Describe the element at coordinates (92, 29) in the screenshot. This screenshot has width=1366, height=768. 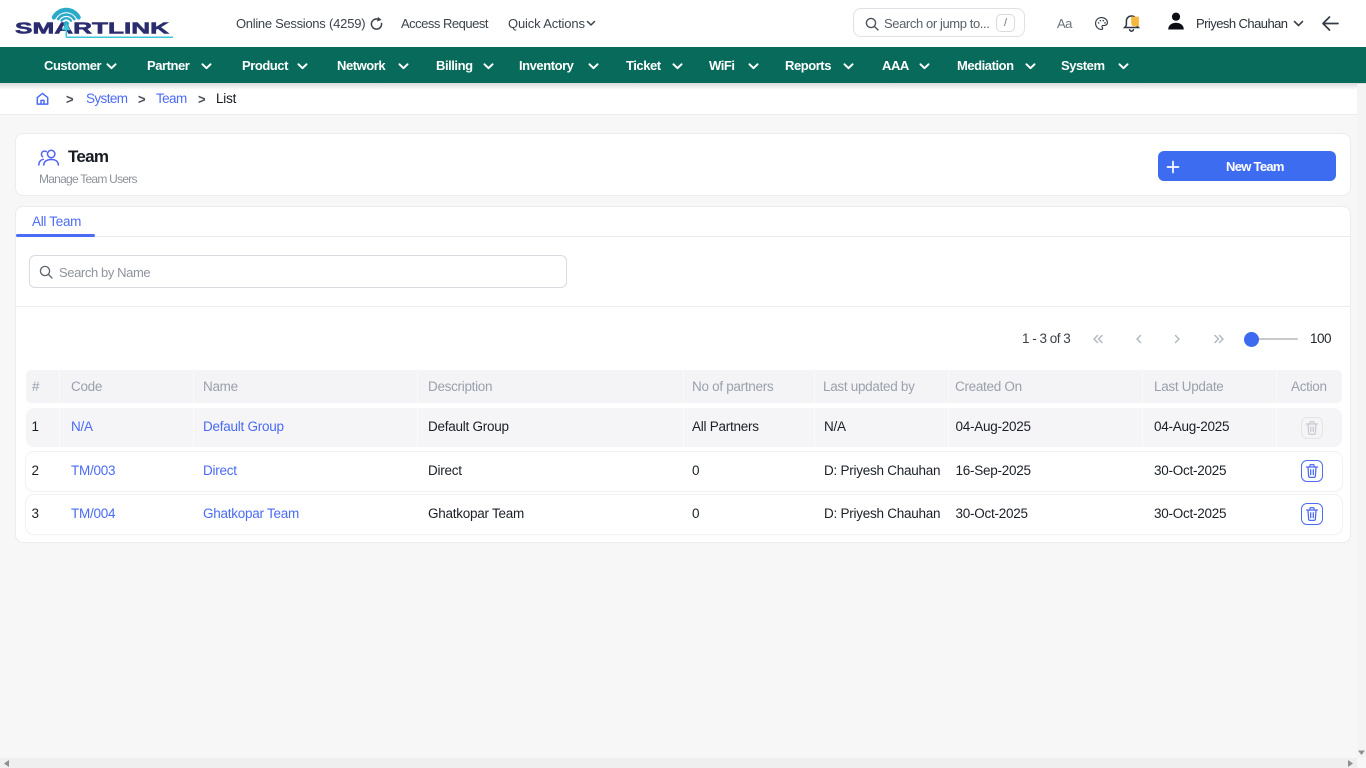
I see `svg-text: SMARTLINK` at that location.